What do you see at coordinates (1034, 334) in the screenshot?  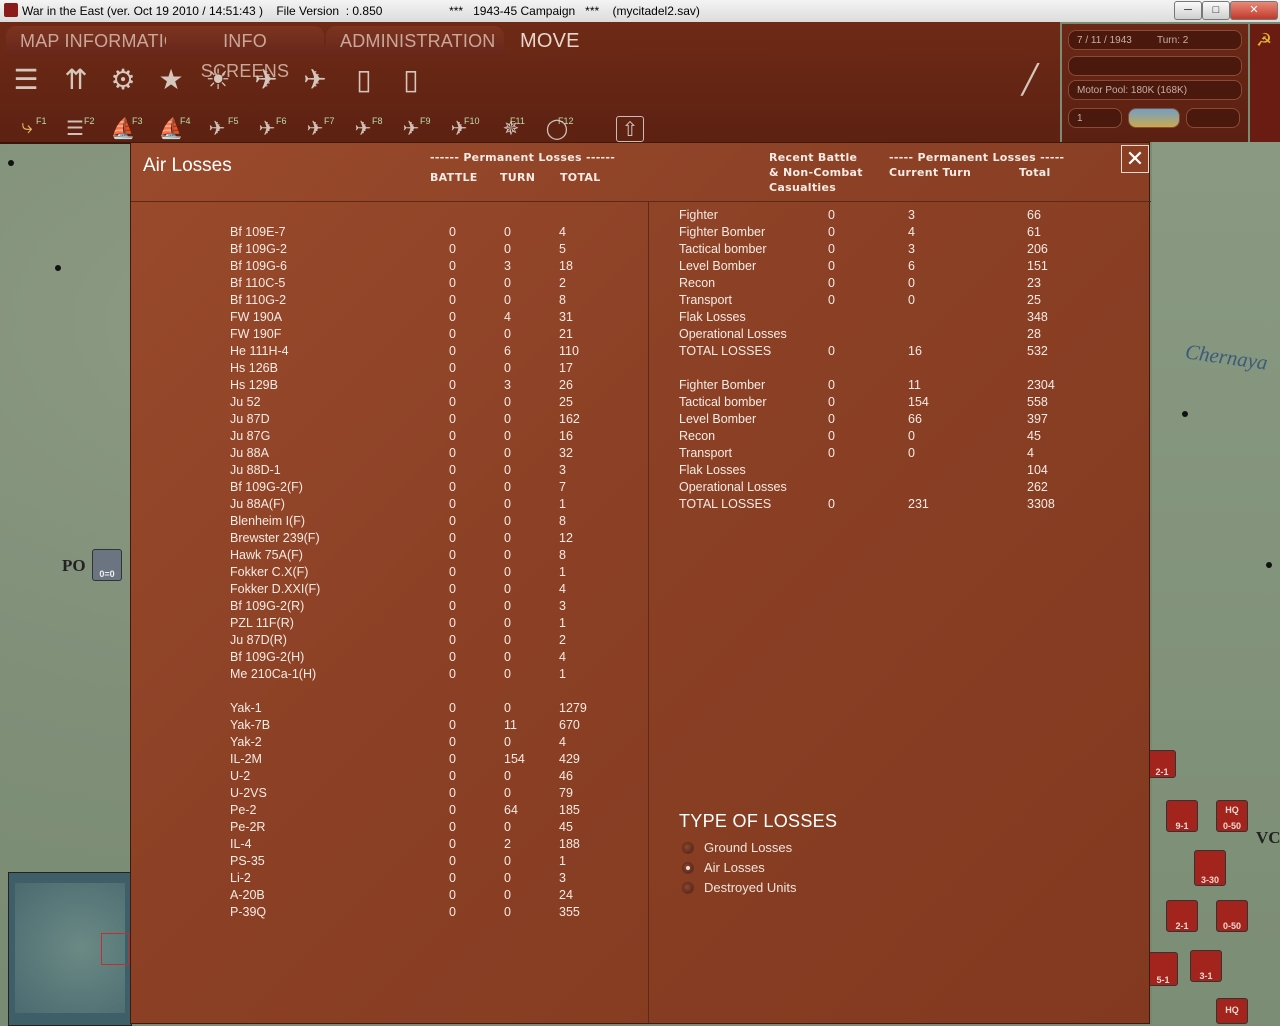 I see `total-losses: 28` at bounding box center [1034, 334].